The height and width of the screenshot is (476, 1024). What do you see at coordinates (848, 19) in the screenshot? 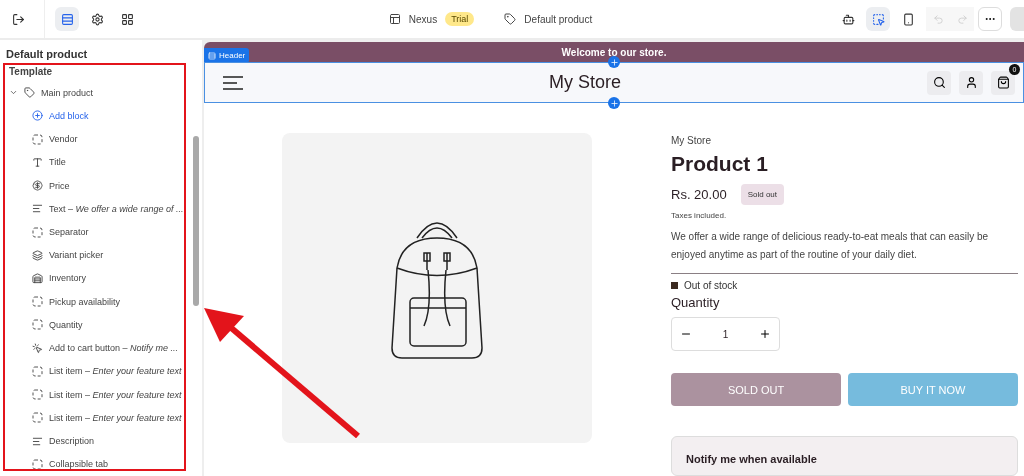
I see `robot-icon` at bounding box center [848, 19].